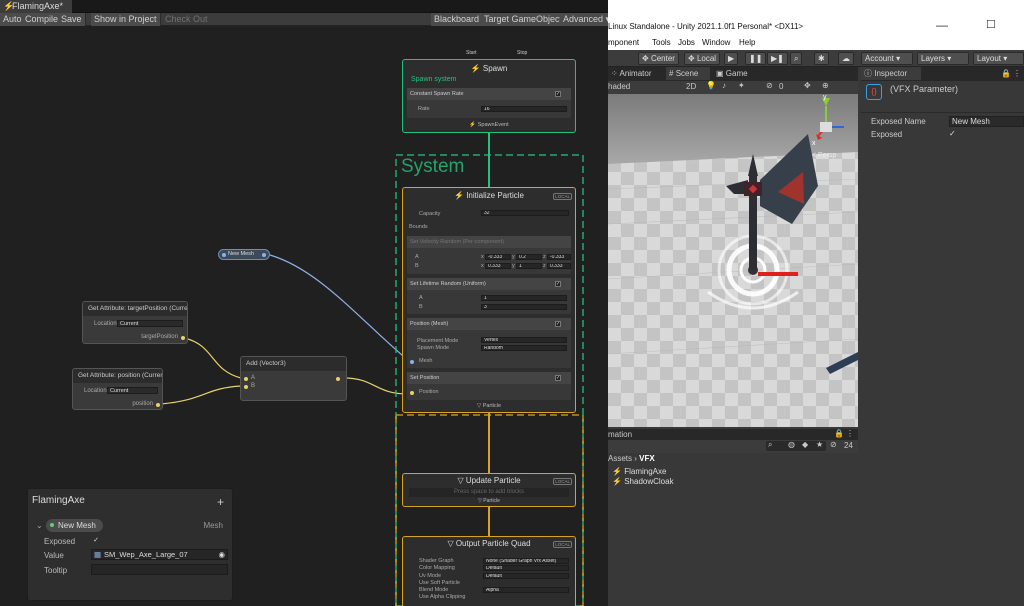 This screenshot has width=1024, height=606. Describe the element at coordinates (525, 213) in the screenshot. I see `capacity-field: 32` at that location.